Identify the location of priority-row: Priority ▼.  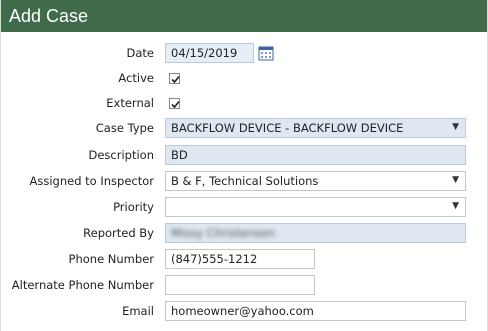
(244, 207).